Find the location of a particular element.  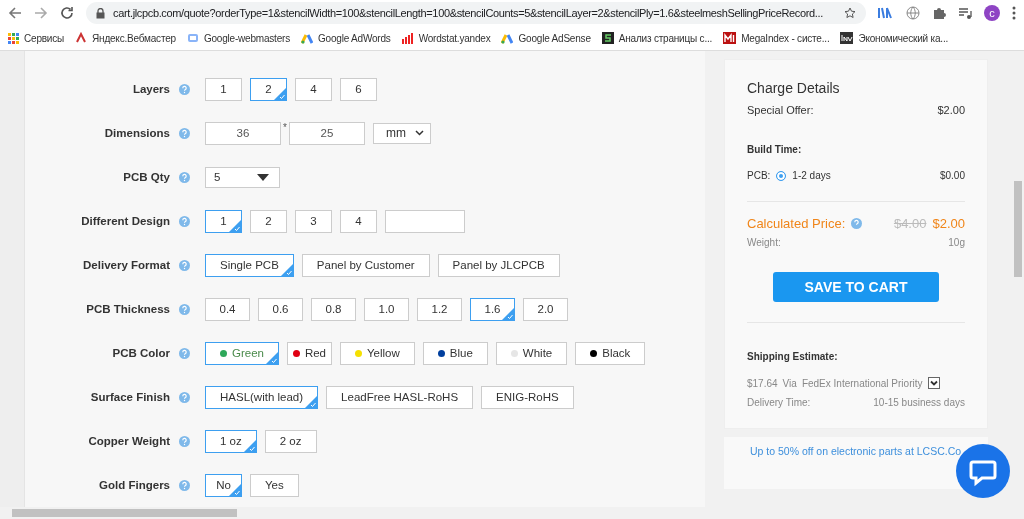

option-button: 0.6 is located at coordinates (280, 309).